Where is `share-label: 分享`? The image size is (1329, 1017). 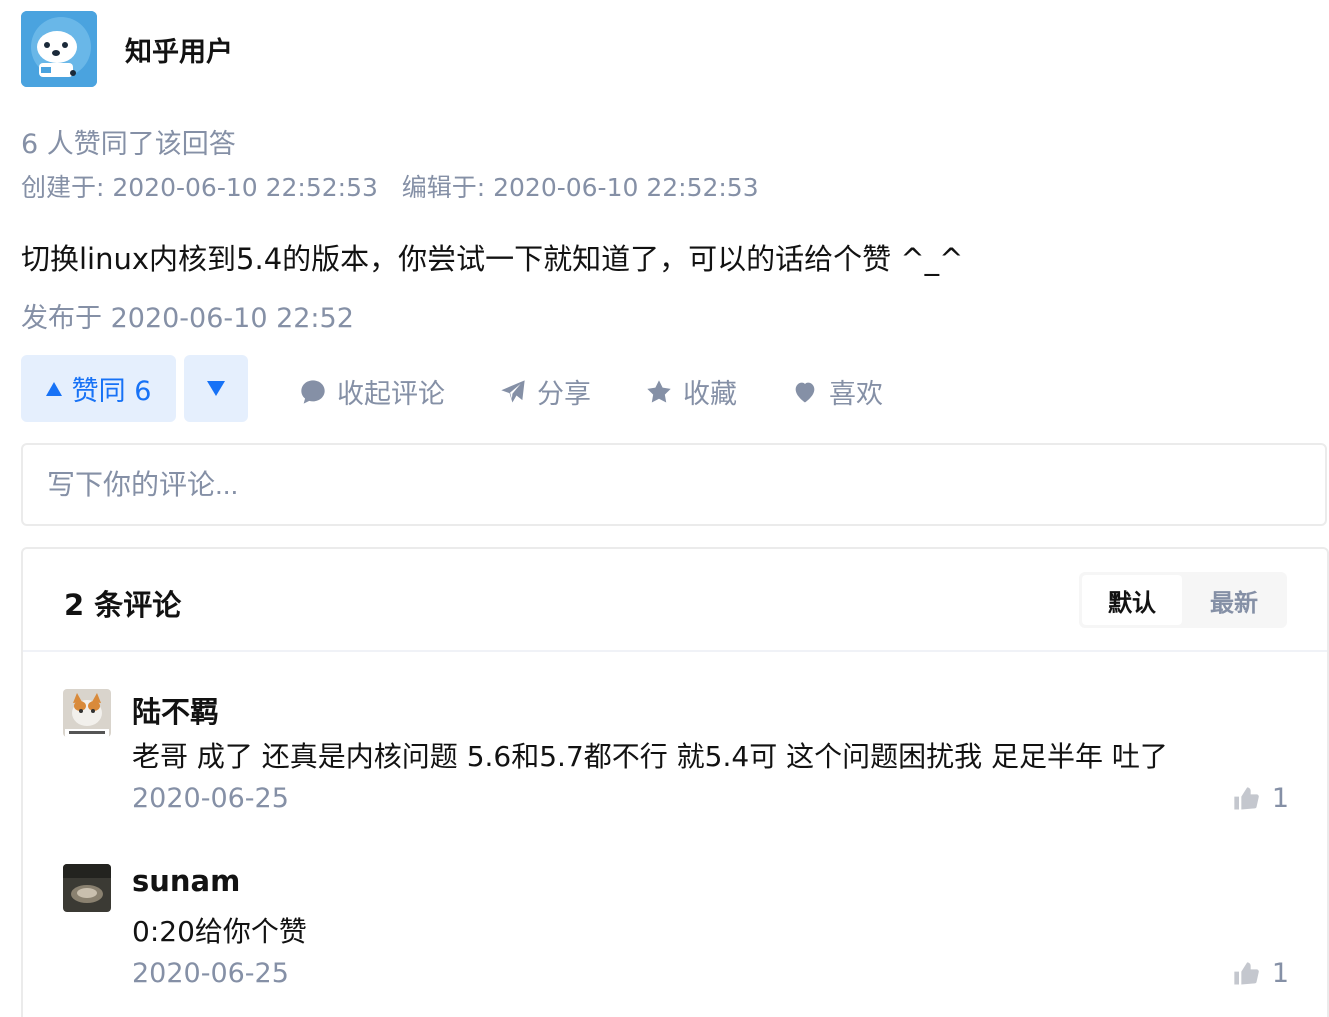 share-label: 分享 is located at coordinates (564, 394).